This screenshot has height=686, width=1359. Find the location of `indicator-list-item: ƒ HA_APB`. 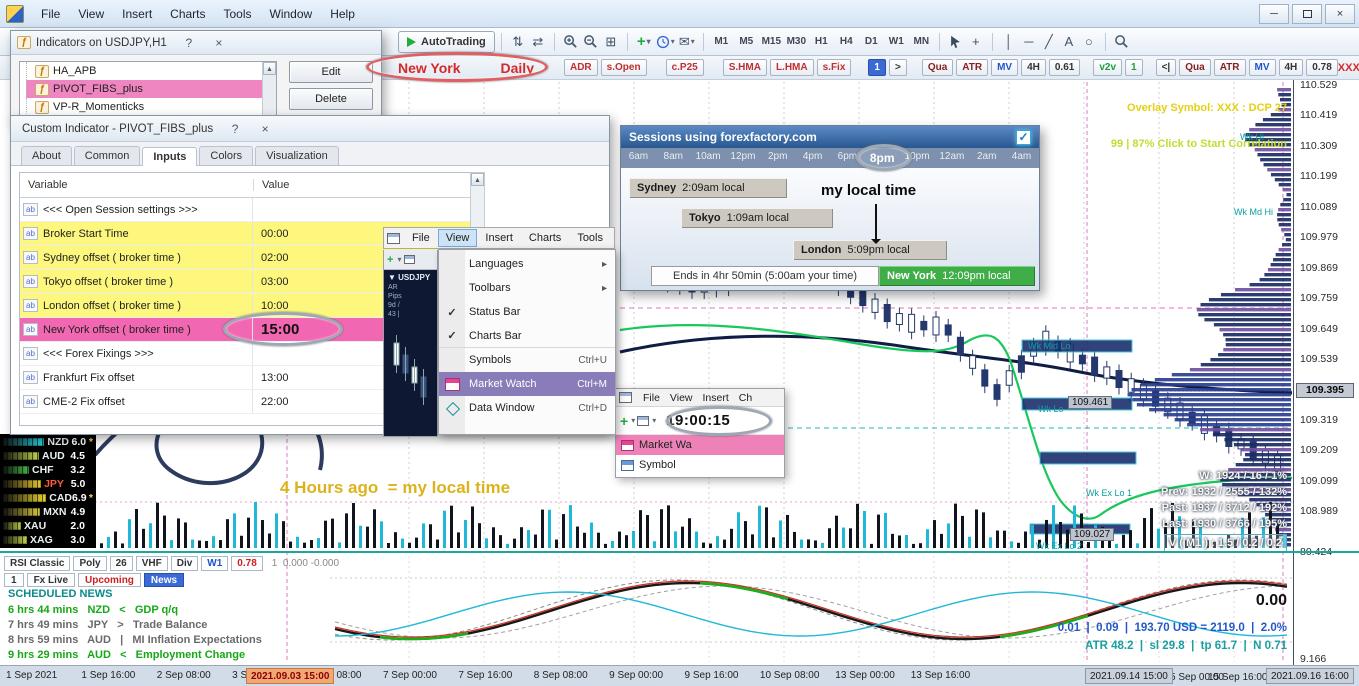

indicator-list-item: ƒ HA_APB is located at coordinates (151, 71).